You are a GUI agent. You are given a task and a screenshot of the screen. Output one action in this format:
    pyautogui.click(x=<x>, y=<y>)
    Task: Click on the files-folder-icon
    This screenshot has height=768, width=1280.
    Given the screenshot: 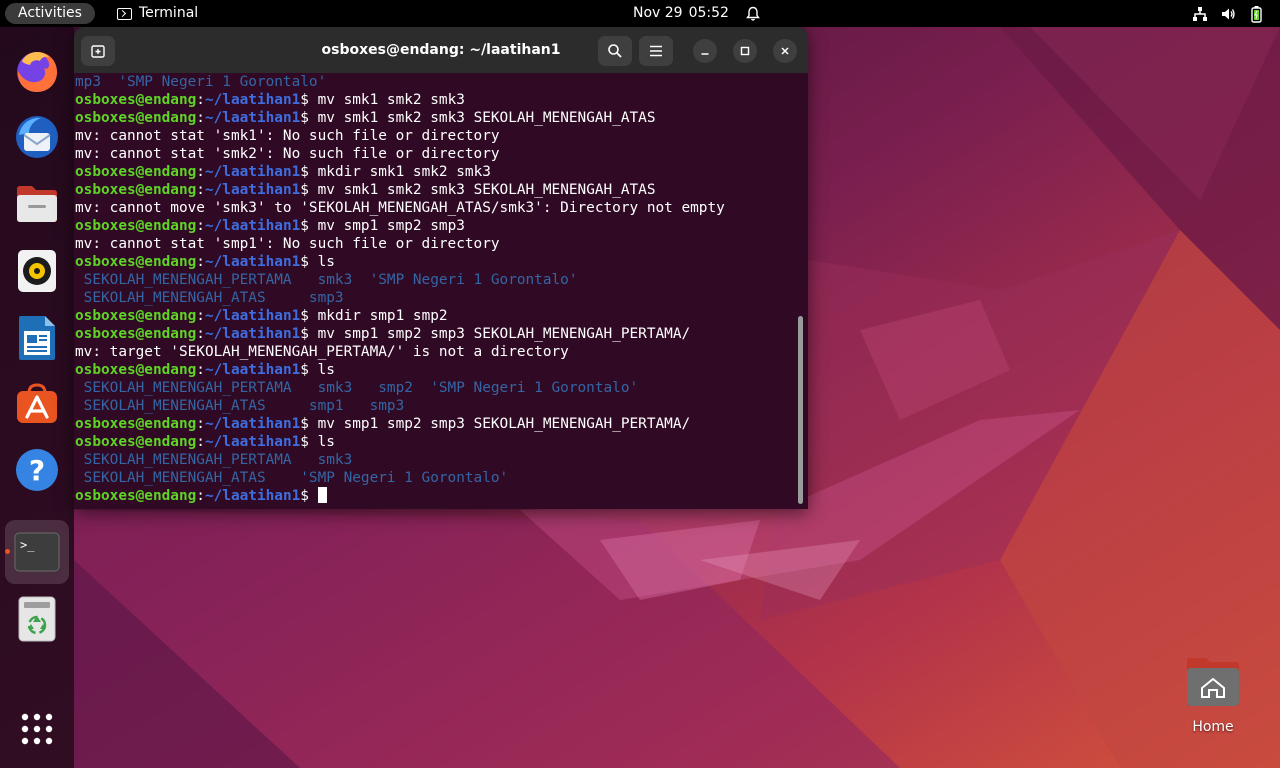 What is the action you would take?
    pyautogui.click(x=37, y=204)
    